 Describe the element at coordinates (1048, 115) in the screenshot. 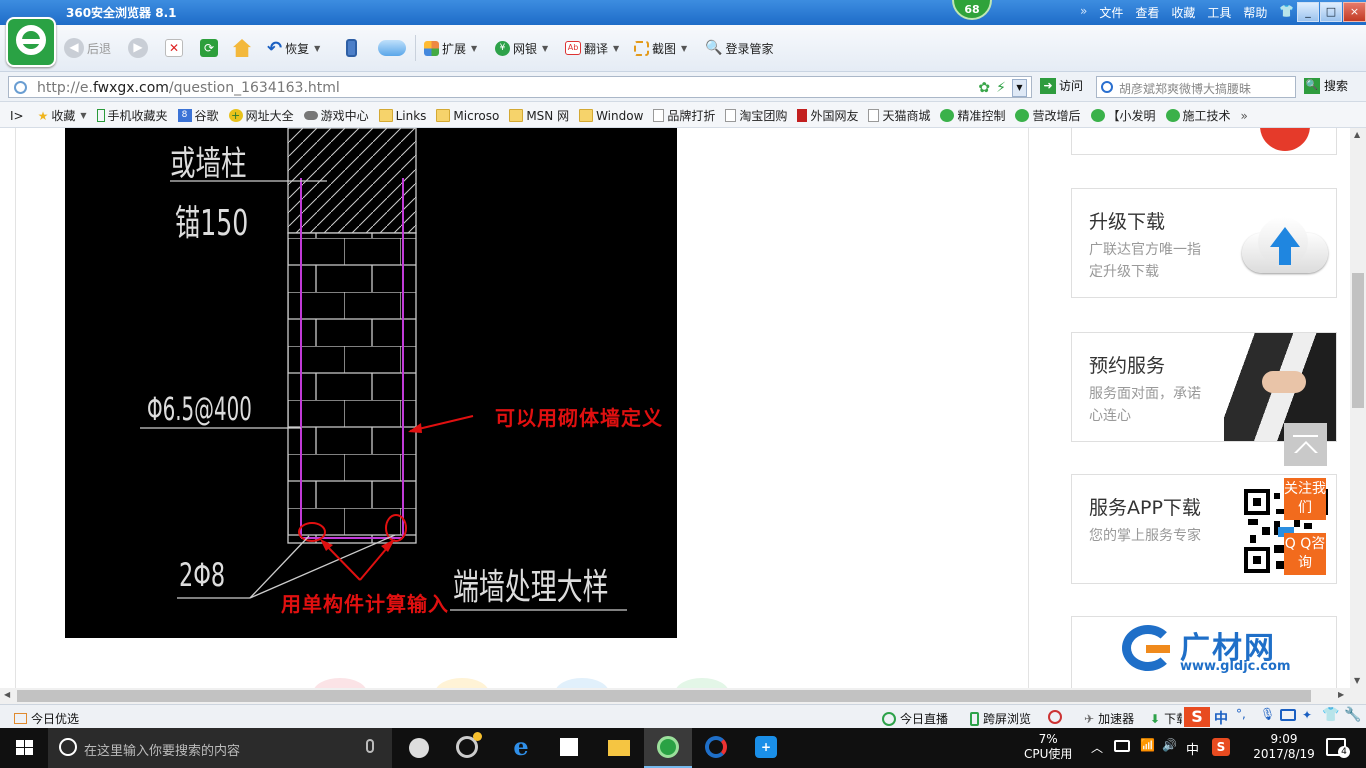

I see `fav-item-wechat-2: 营改增后` at that location.